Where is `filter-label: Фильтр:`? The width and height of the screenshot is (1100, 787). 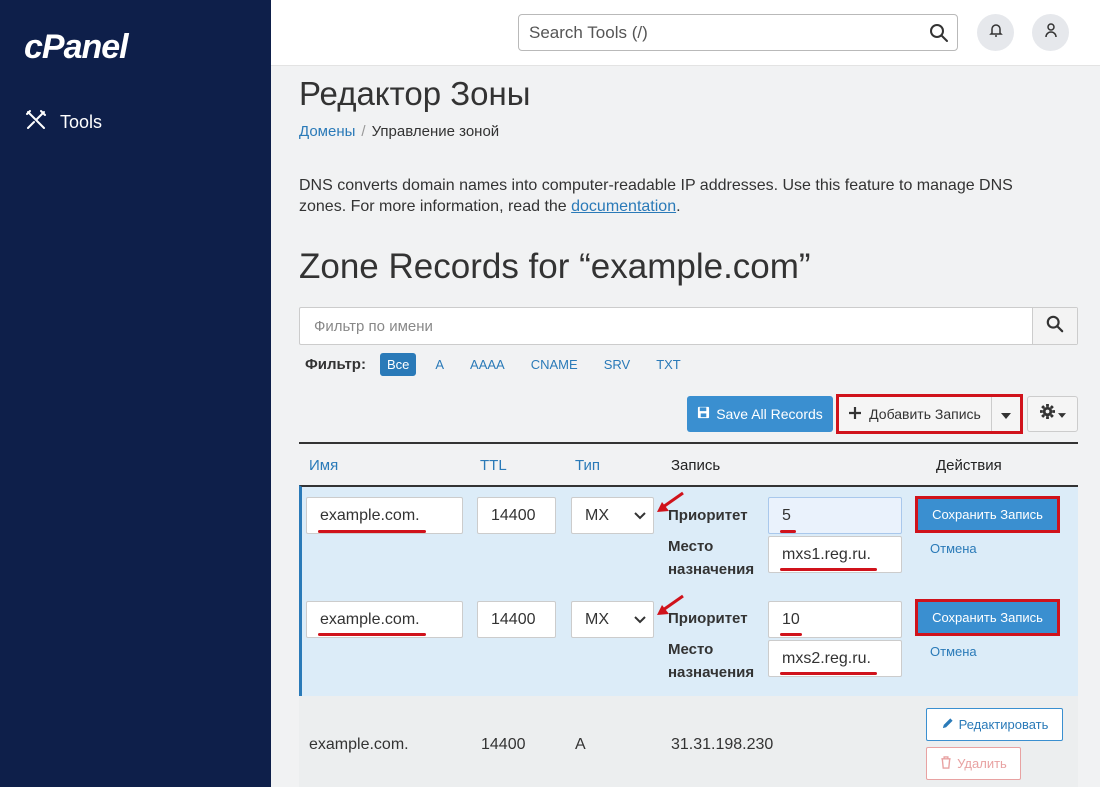 filter-label: Фильтр: is located at coordinates (335, 364).